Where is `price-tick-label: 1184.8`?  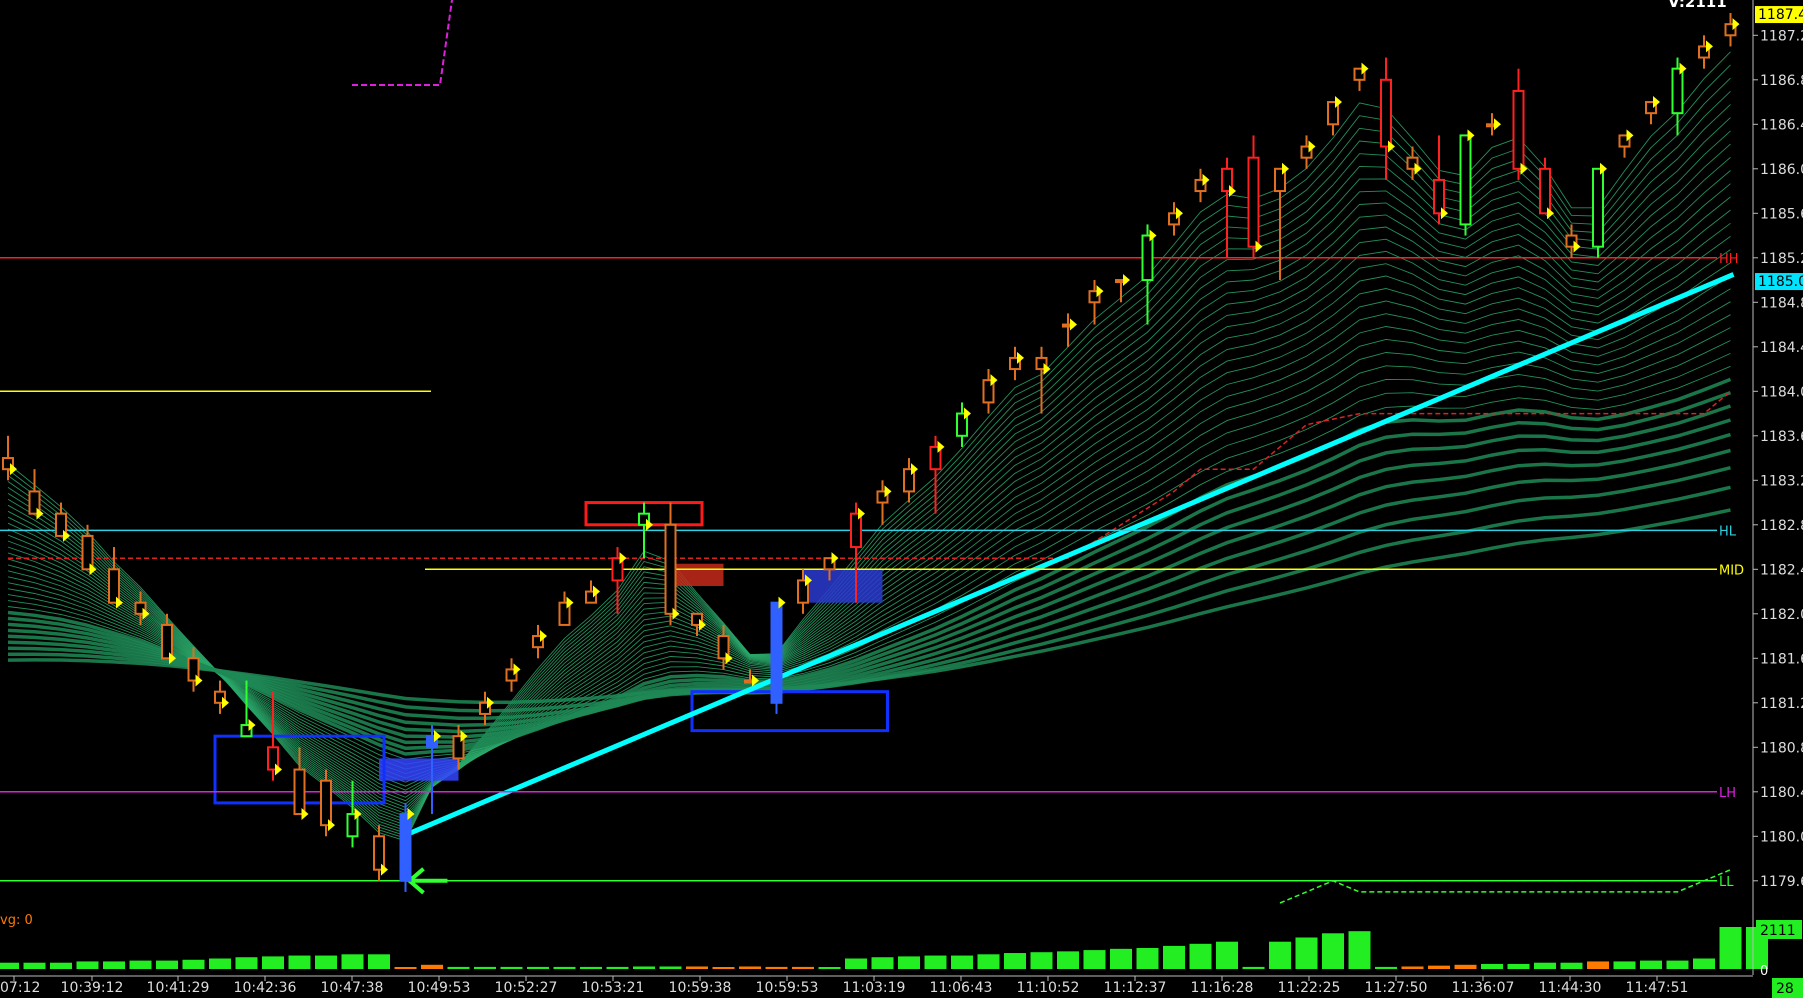
price-tick-label: 1184.8 is located at coordinates (1781, 303).